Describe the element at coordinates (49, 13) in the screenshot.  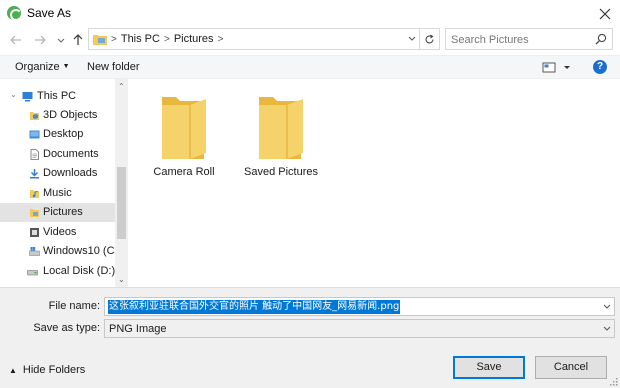
I see `window-title: Save As` at that location.